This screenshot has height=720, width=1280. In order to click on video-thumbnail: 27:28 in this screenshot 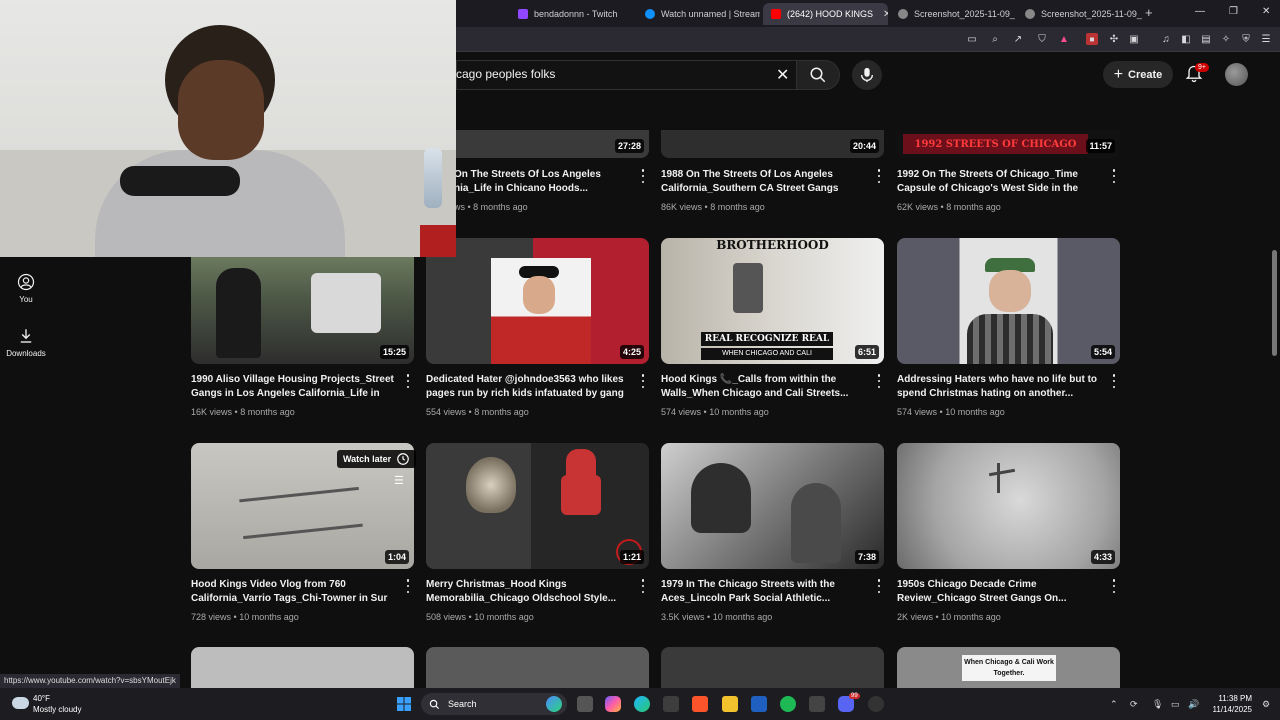, I will do `click(537, 144)`.